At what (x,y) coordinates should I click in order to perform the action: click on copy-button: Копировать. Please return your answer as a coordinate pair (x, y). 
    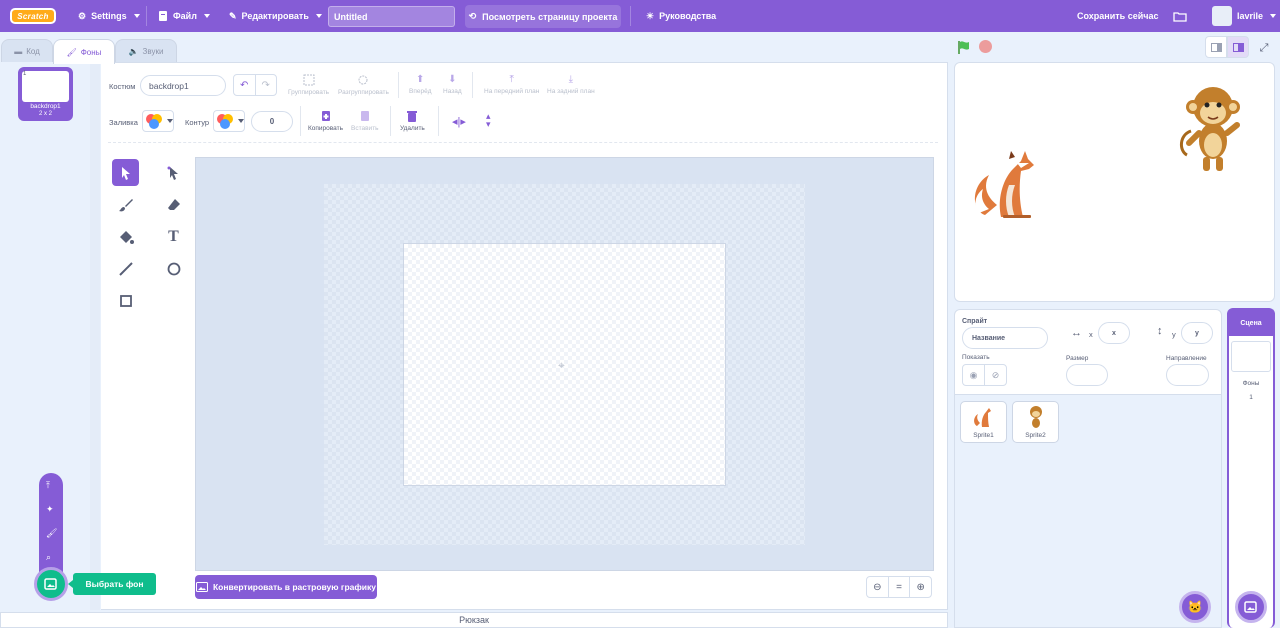
    Looking at the image, I should click on (325, 121).